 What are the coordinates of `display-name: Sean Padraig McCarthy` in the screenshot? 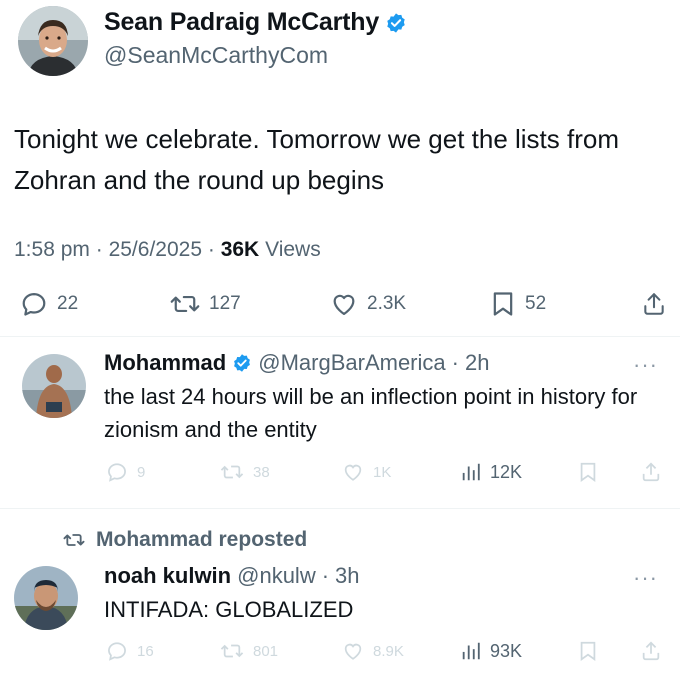 It's located at (255, 22).